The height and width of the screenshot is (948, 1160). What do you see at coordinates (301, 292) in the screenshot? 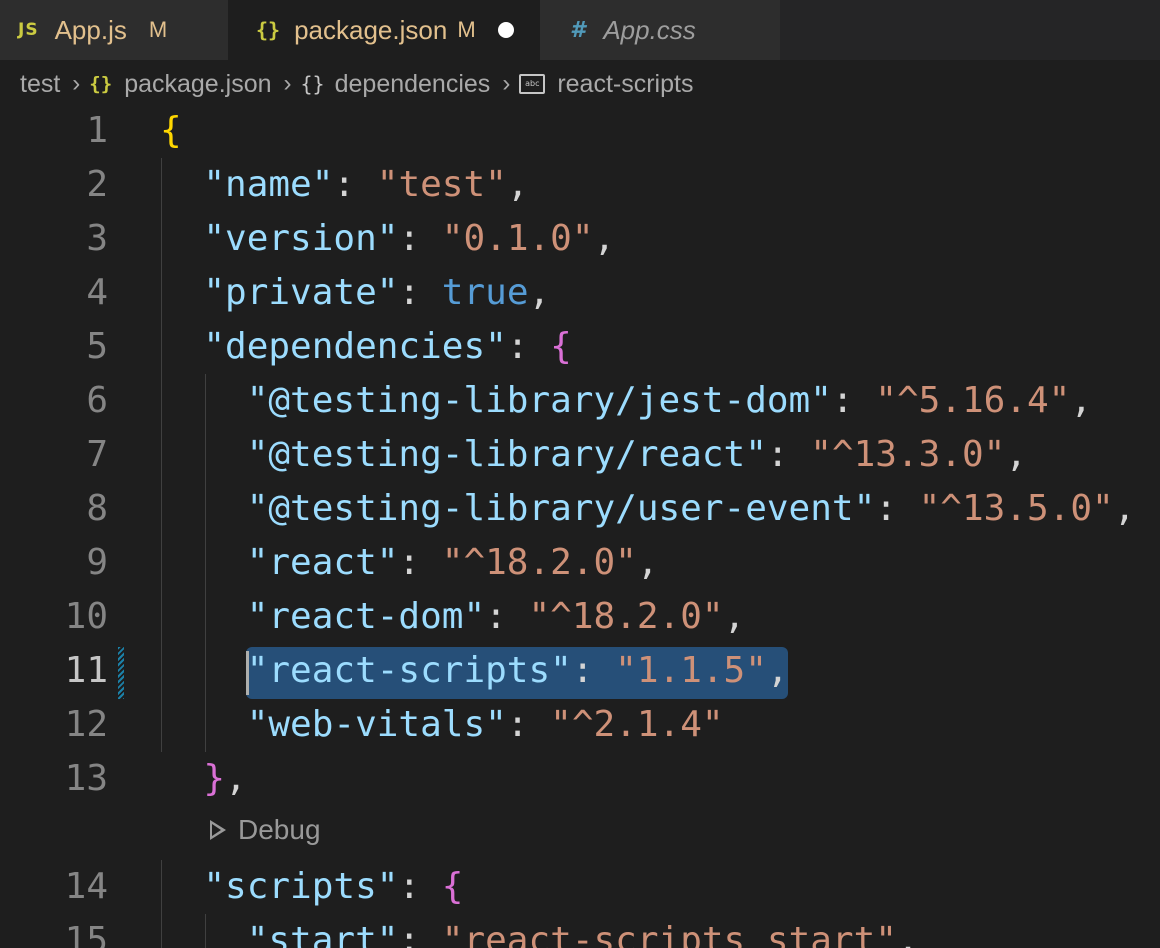
I see `code-token: "private"` at bounding box center [301, 292].